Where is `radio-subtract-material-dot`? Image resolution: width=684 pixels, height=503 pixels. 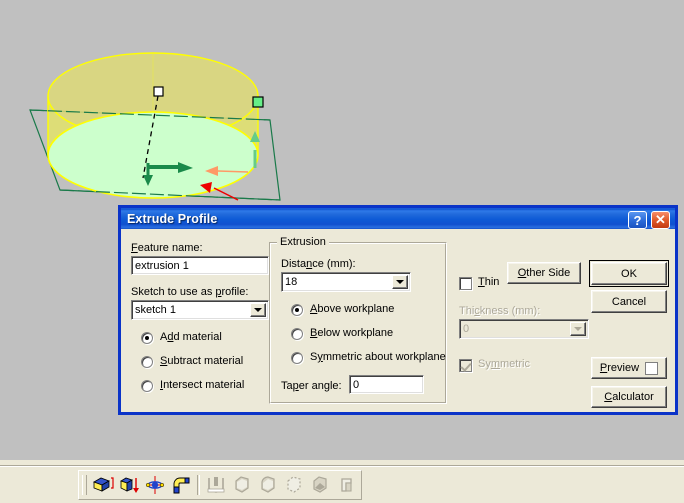
radio-subtract-material-dot is located at coordinates (147, 362).